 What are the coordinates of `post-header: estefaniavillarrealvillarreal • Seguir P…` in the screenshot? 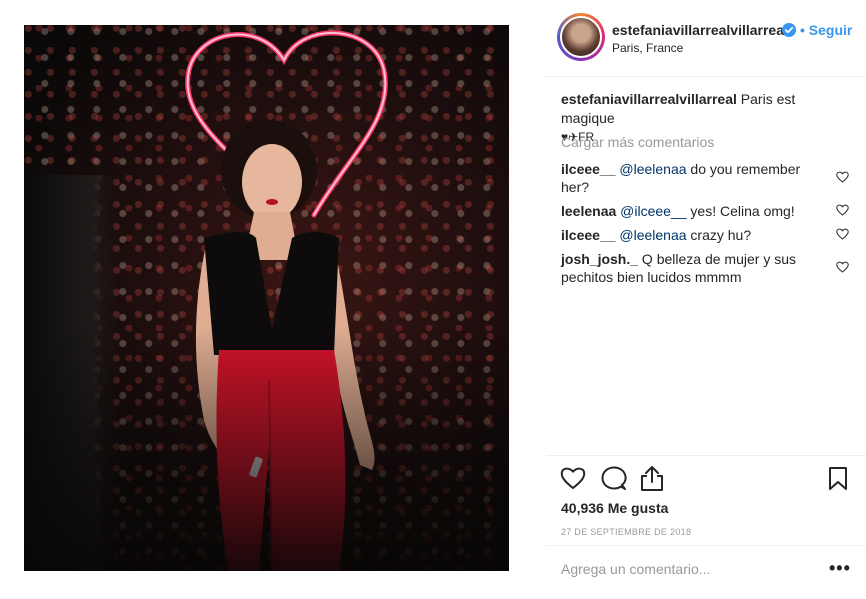 It's located at (706, 38).